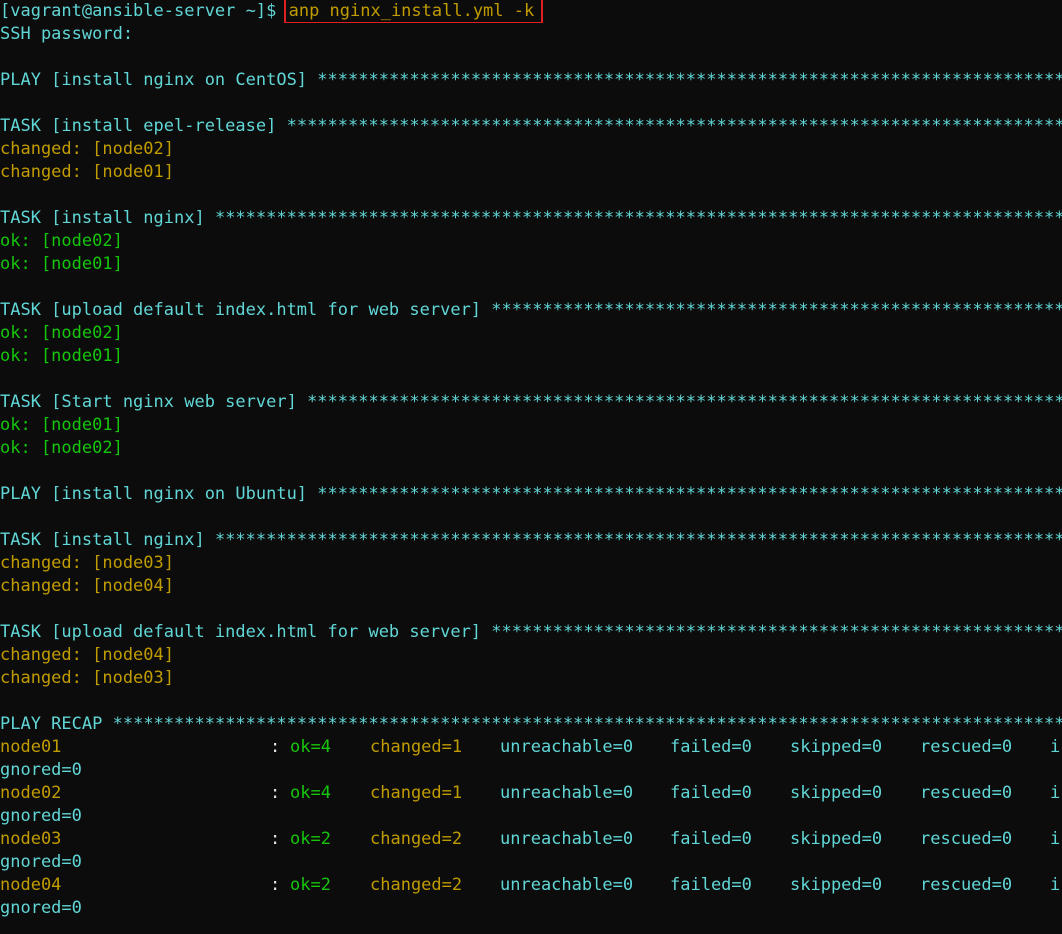 This screenshot has height=934, width=1062. What do you see at coordinates (31, 885) in the screenshot?
I see `recap-host: node04` at bounding box center [31, 885].